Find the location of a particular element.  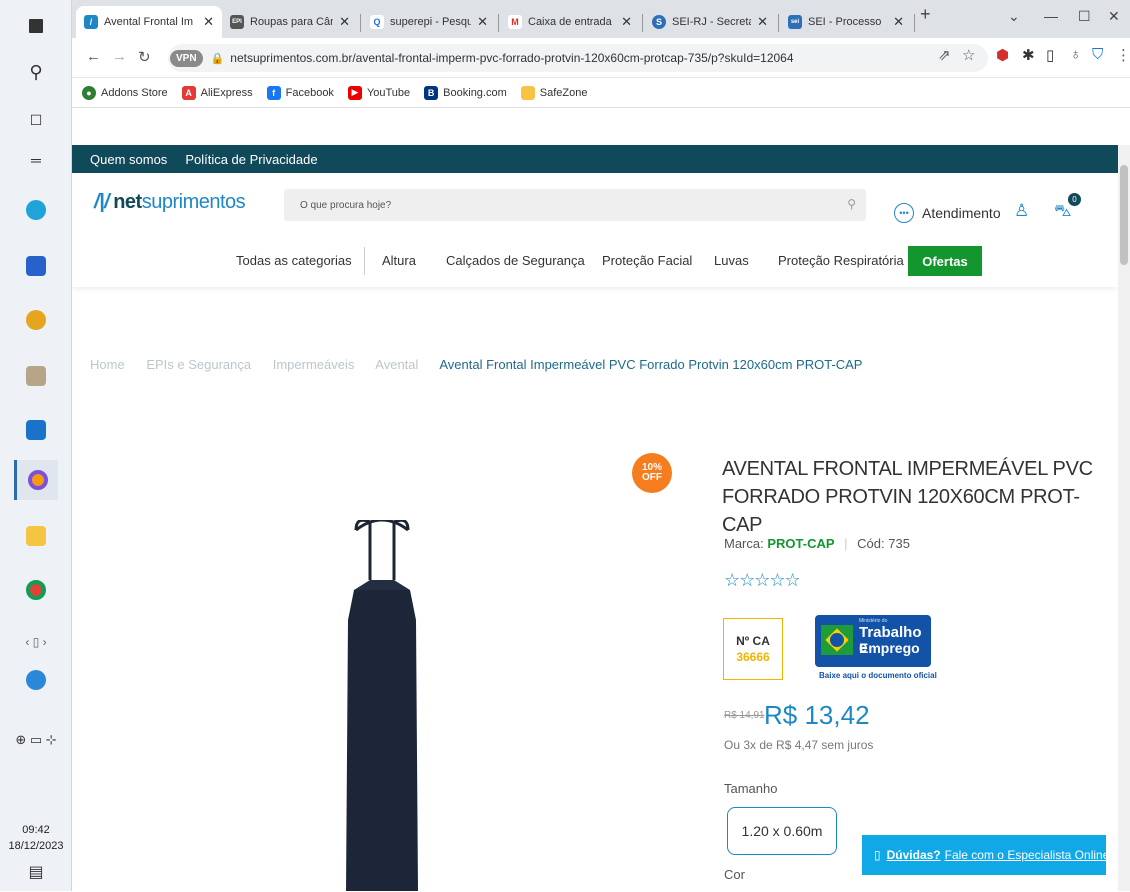

tab-label: SEI-RJ - Secretari is located at coordinates (711, 22).